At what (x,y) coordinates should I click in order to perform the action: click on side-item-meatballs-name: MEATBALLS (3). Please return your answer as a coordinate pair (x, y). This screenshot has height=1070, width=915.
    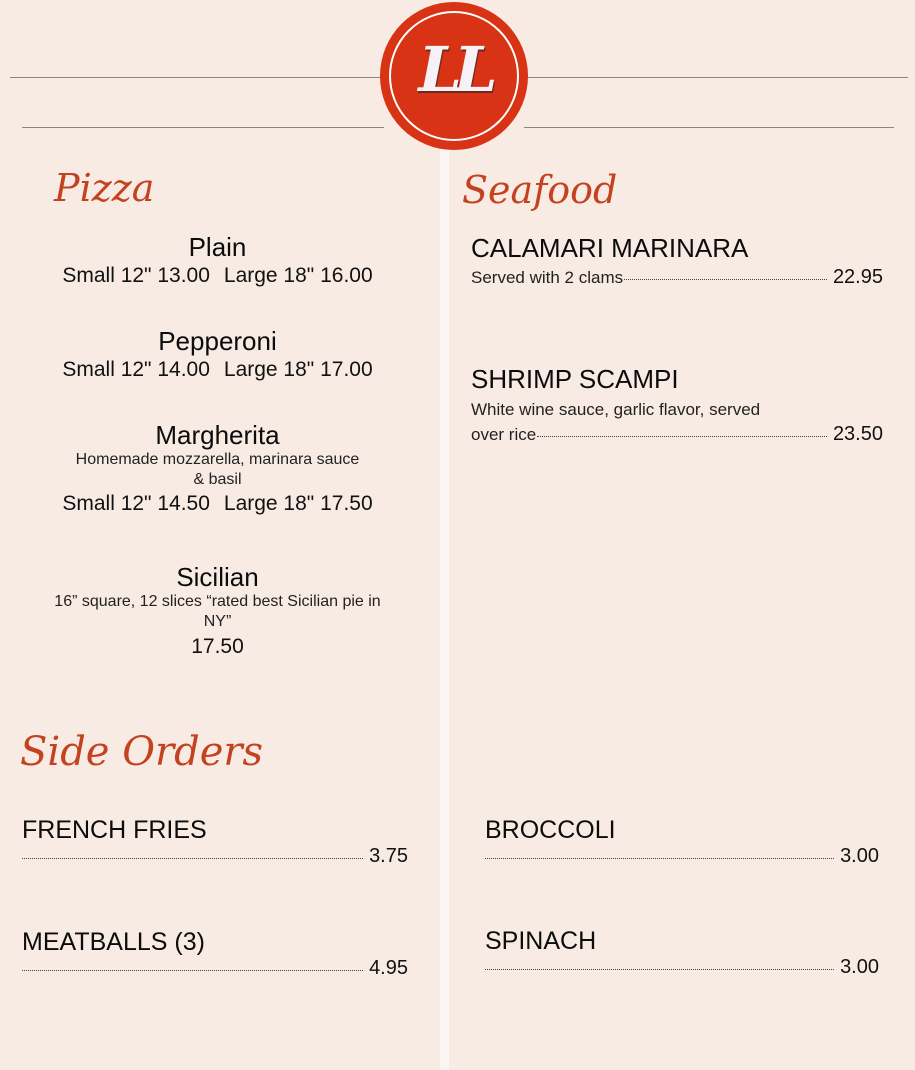
    Looking at the image, I should click on (113, 942).